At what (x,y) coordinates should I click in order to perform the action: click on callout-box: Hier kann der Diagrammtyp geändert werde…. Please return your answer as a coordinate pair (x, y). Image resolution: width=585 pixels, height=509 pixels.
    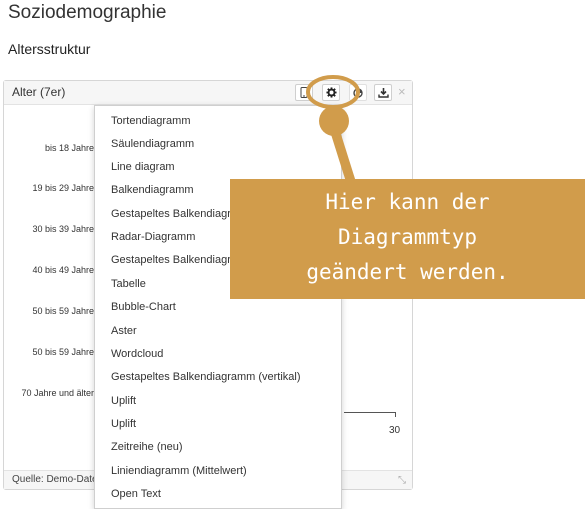
    Looking at the image, I should click on (407, 239).